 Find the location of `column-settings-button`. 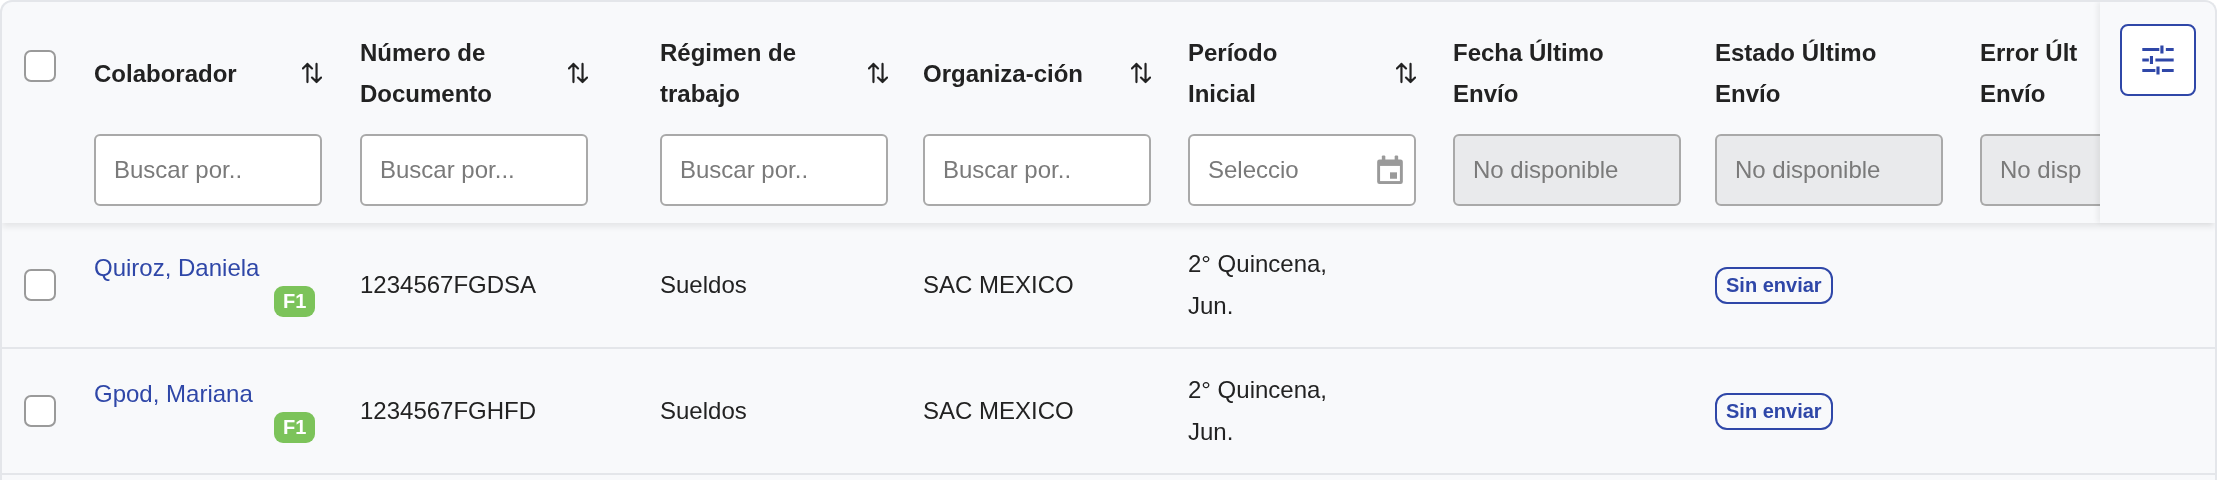

column-settings-button is located at coordinates (2157, 60).